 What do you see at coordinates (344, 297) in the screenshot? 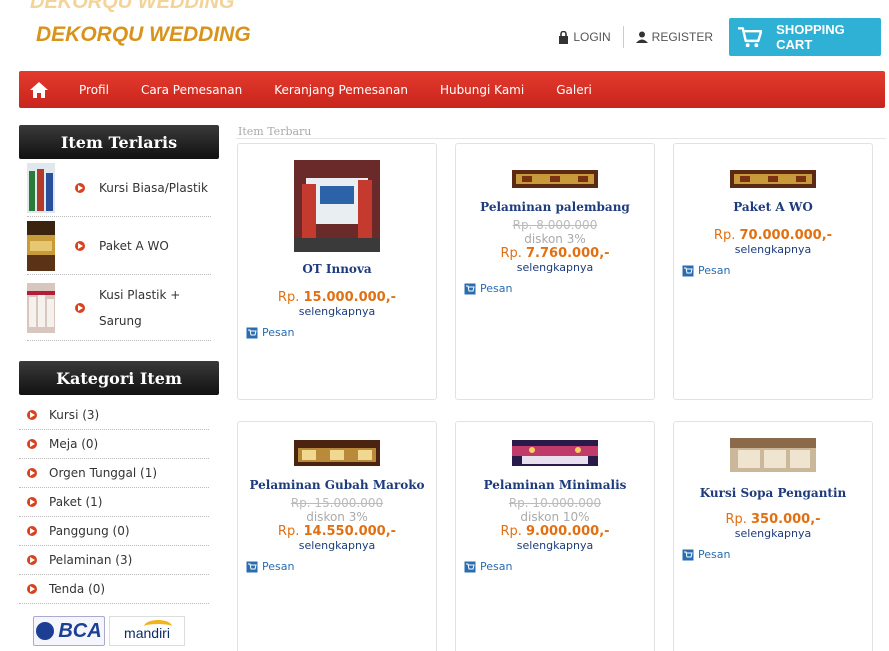
I see `price-value: 15.000.000` at bounding box center [344, 297].